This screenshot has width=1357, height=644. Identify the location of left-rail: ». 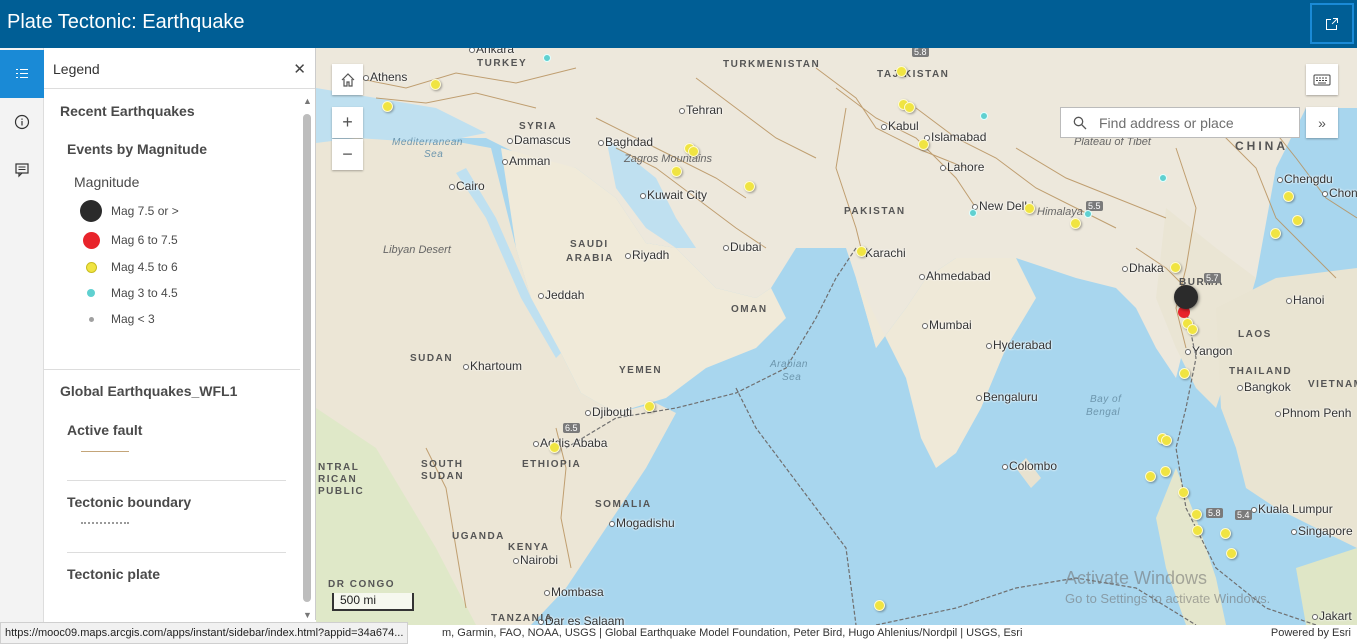
(22, 346).